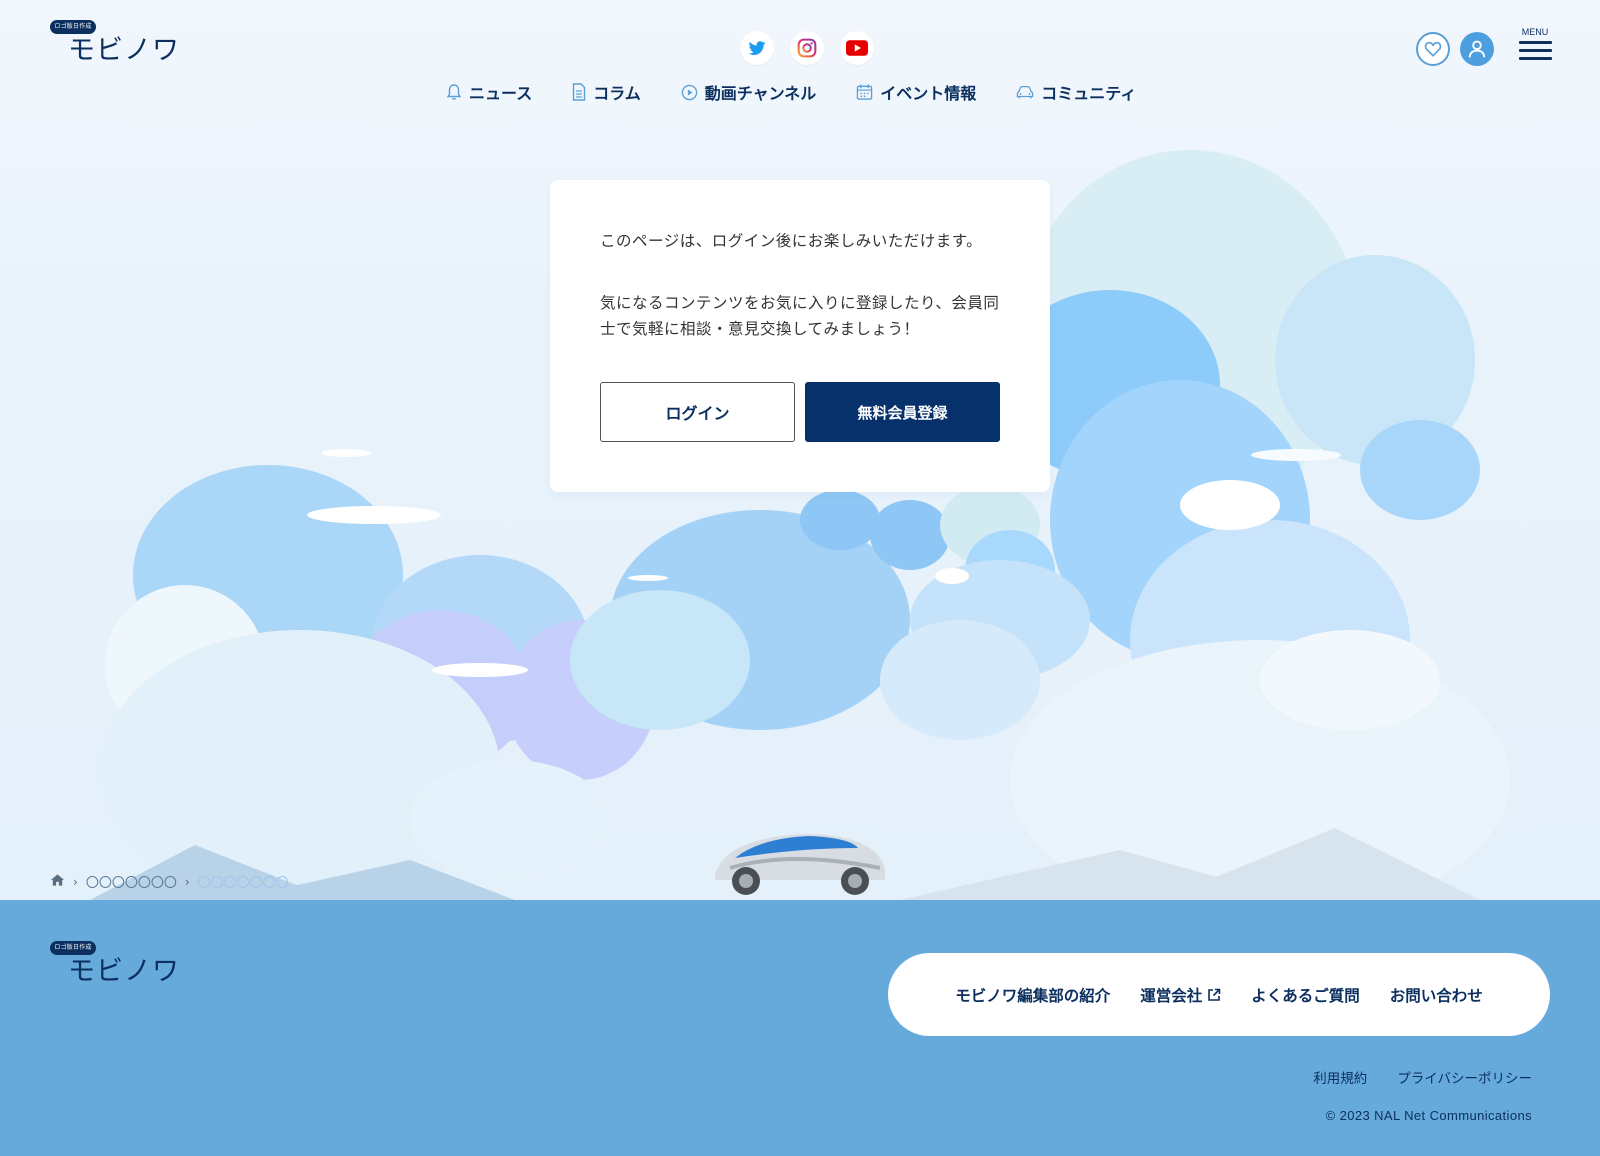 The image size is (1600, 1156). Describe the element at coordinates (1340, 1077) in the screenshot. I see `terms-link: 利用規約` at that location.